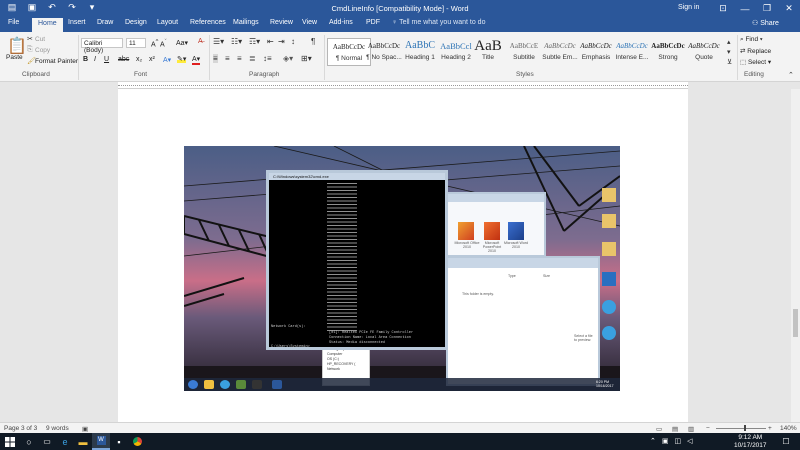 Image resolution: width=800 pixels, height=450 pixels. Describe the element at coordinates (257, 384) in the screenshot. I see `cmd-taskbar-icon` at that location.